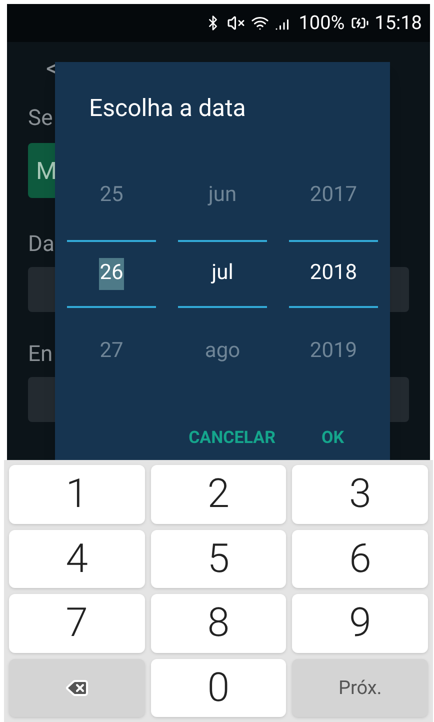  Describe the element at coordinates (167, 108) in the screenshot. I see `dialog-title: Escolha a data` at that location.